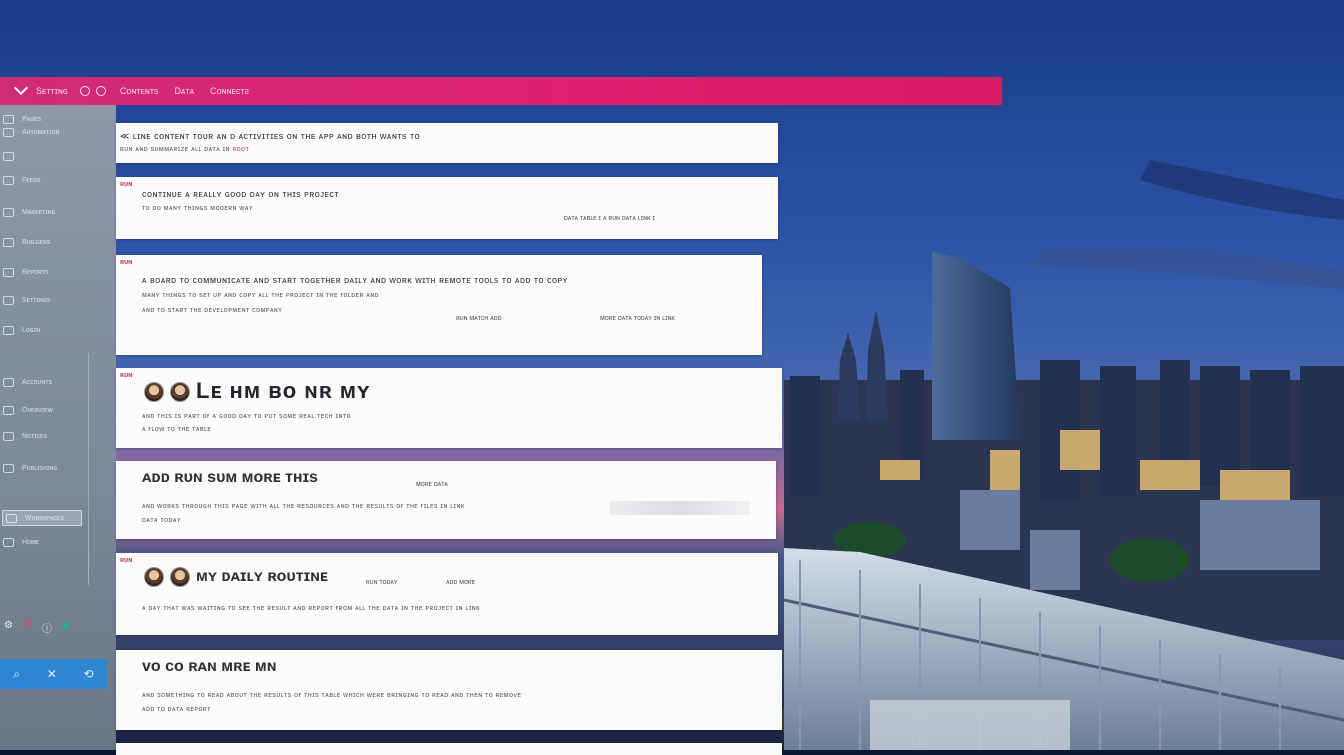  What do you see at coordinates (8, 627) in the screenshot?
I see `settings-icon: ⚙` at bounding box center [8, 627].